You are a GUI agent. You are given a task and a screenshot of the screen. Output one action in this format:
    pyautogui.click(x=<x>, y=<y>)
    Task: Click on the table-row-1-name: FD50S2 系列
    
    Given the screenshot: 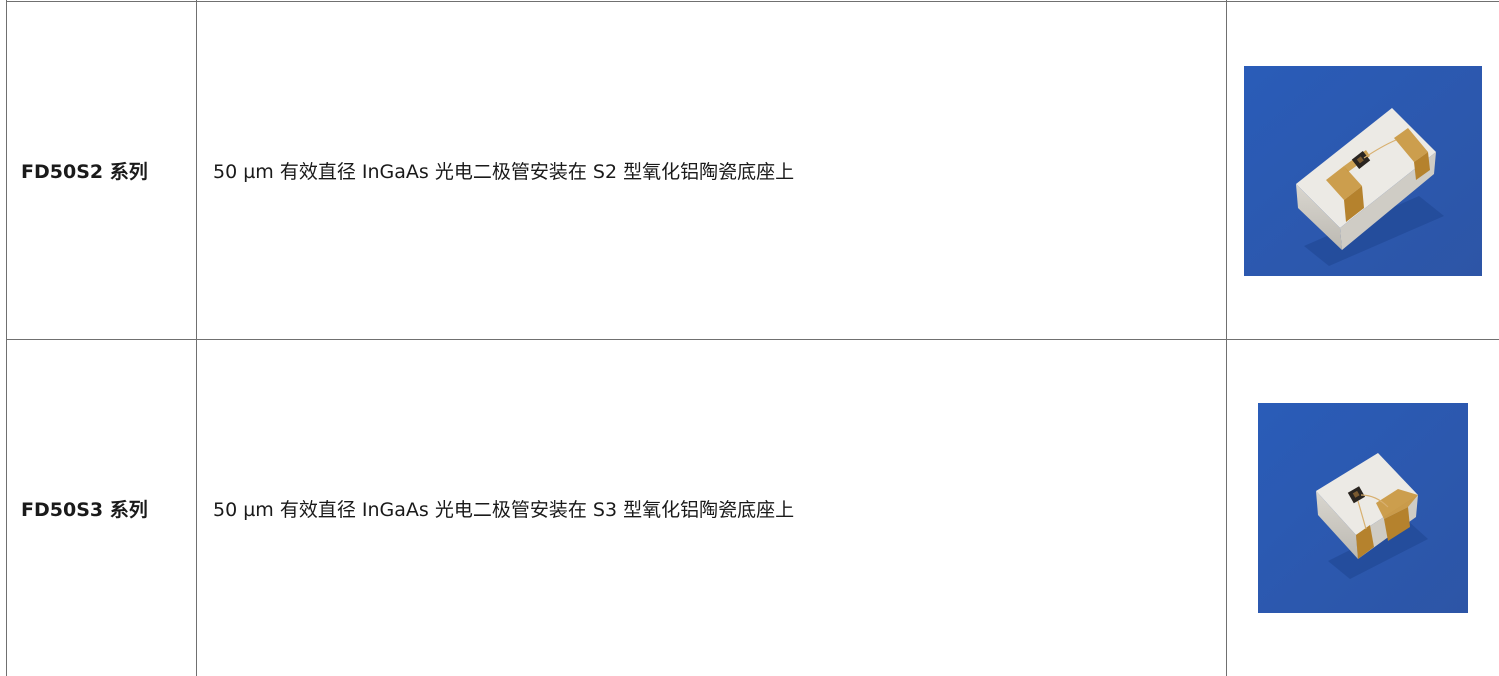 What is the action you would take?
    pyautogui.click(x=101, y=170)
    